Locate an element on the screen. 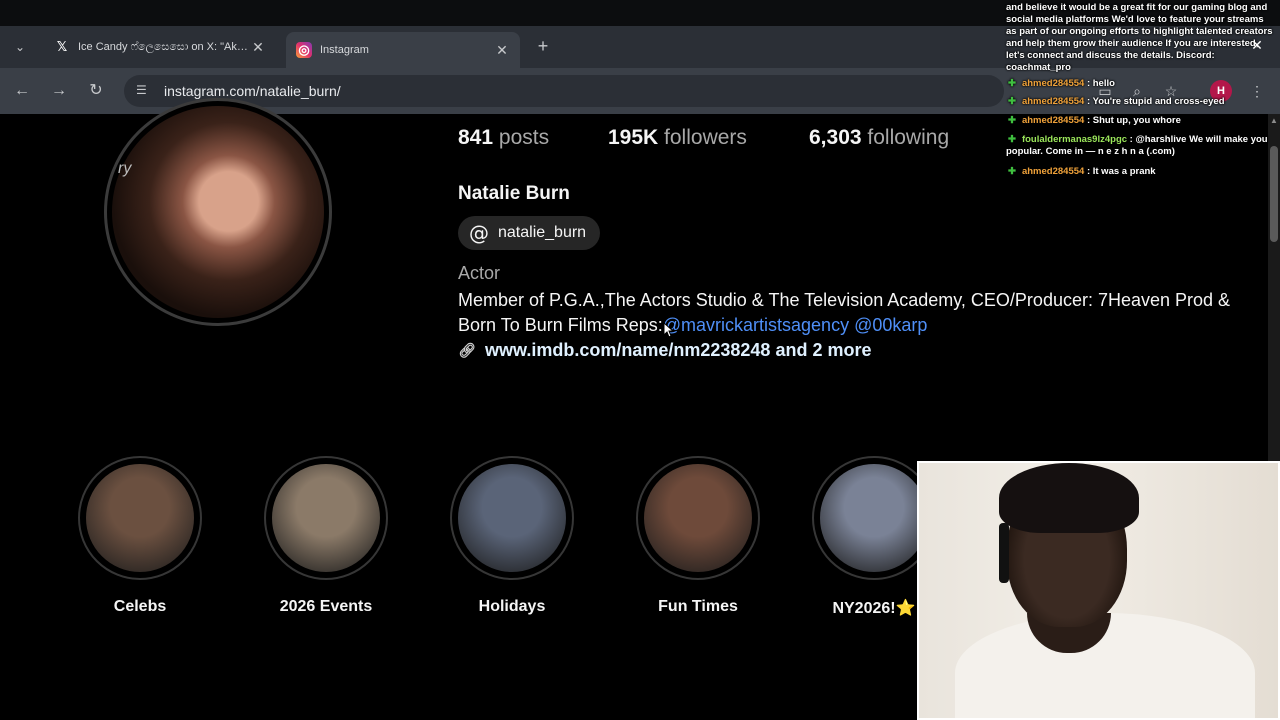 The image size is (1280, 720). following-label: following is located at coordinates (908, 137).